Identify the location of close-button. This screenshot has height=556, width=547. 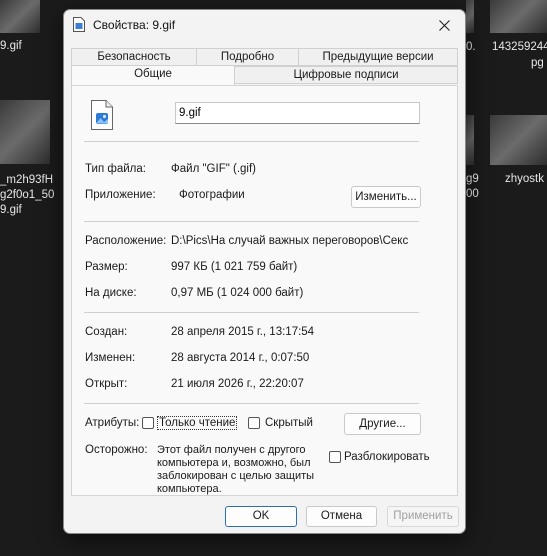
(444, 25).